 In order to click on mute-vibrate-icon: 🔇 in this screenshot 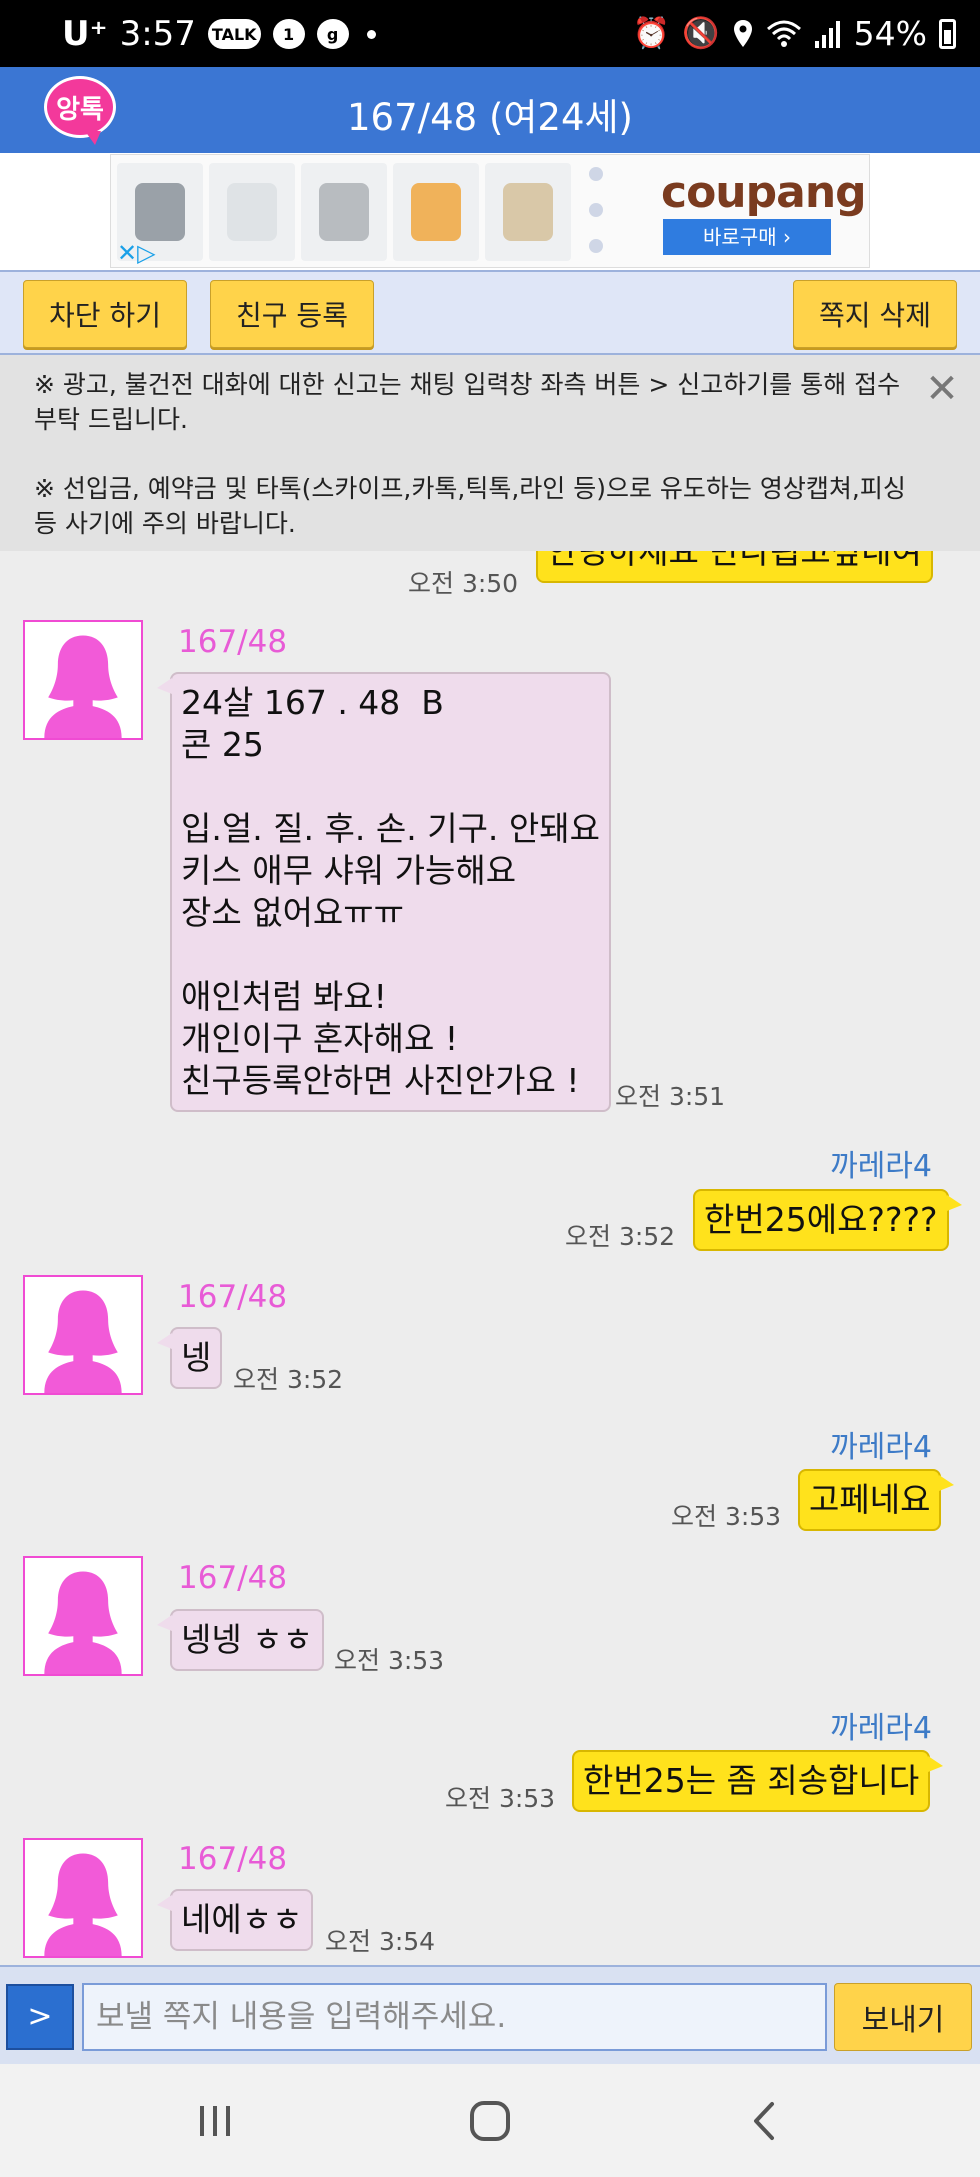, I will do `click(701, 33)`.